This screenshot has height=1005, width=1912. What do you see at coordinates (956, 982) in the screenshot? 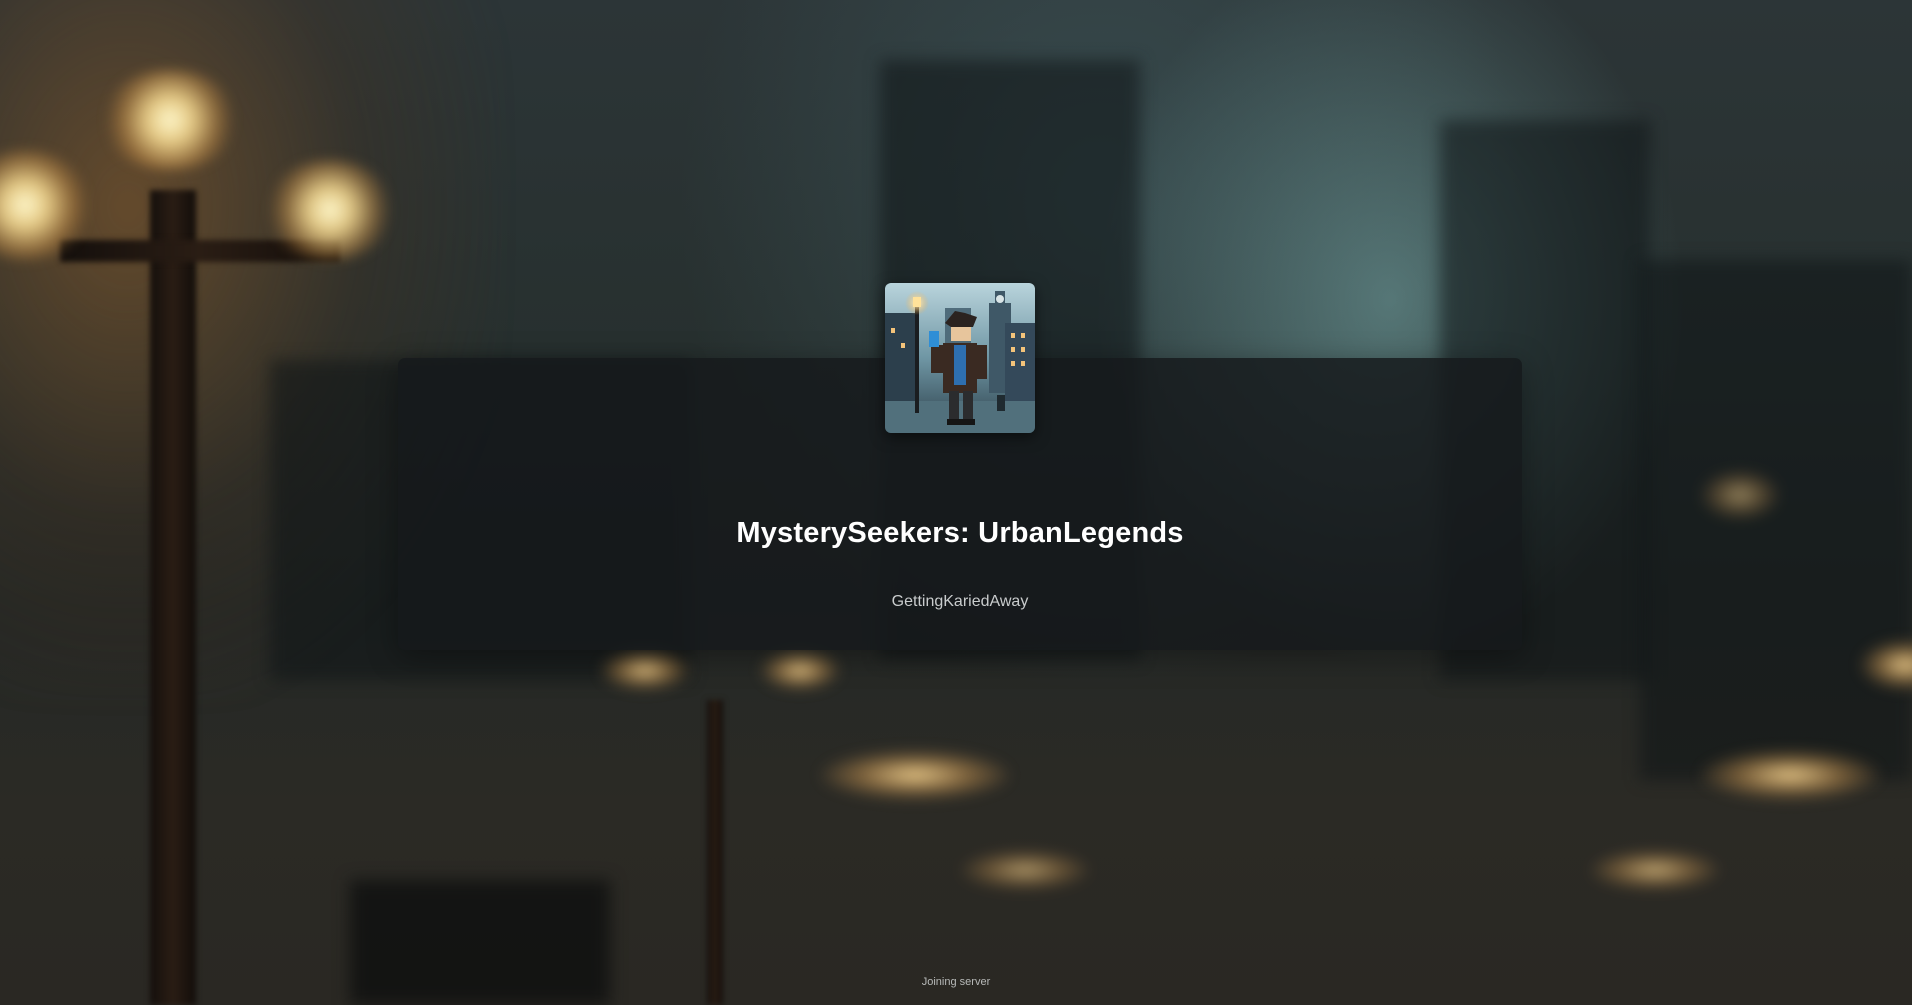
I see `loading-status-text: Joining server` at bounding box center [956, 982].